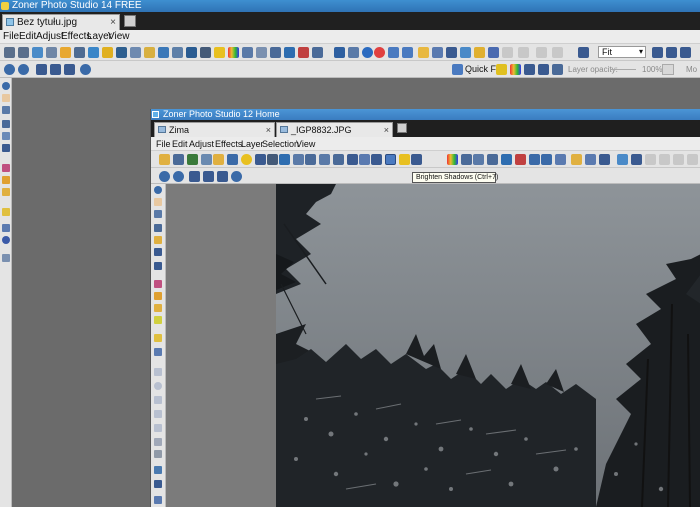 The image size is (700, 507). Describe the element at coordinates (158, 372) in the screenshot. I see `tool-select-rect-icon` at that location.